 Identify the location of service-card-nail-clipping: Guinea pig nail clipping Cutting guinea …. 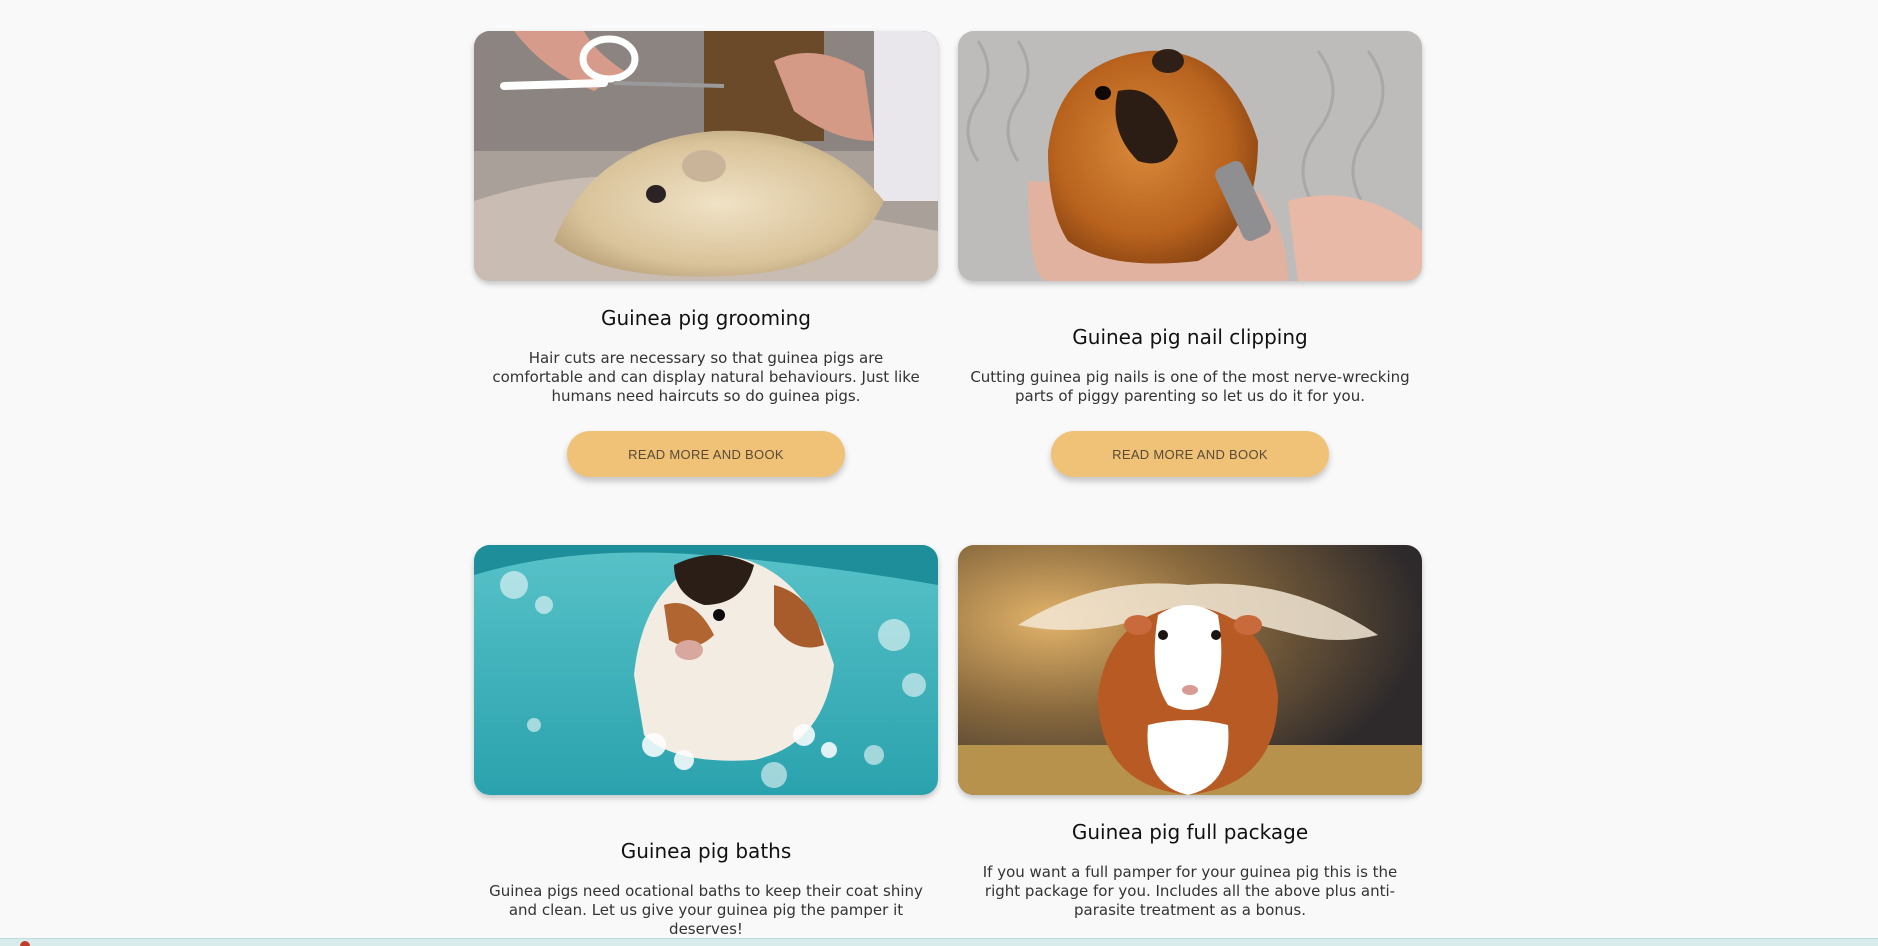
(1190, 288).